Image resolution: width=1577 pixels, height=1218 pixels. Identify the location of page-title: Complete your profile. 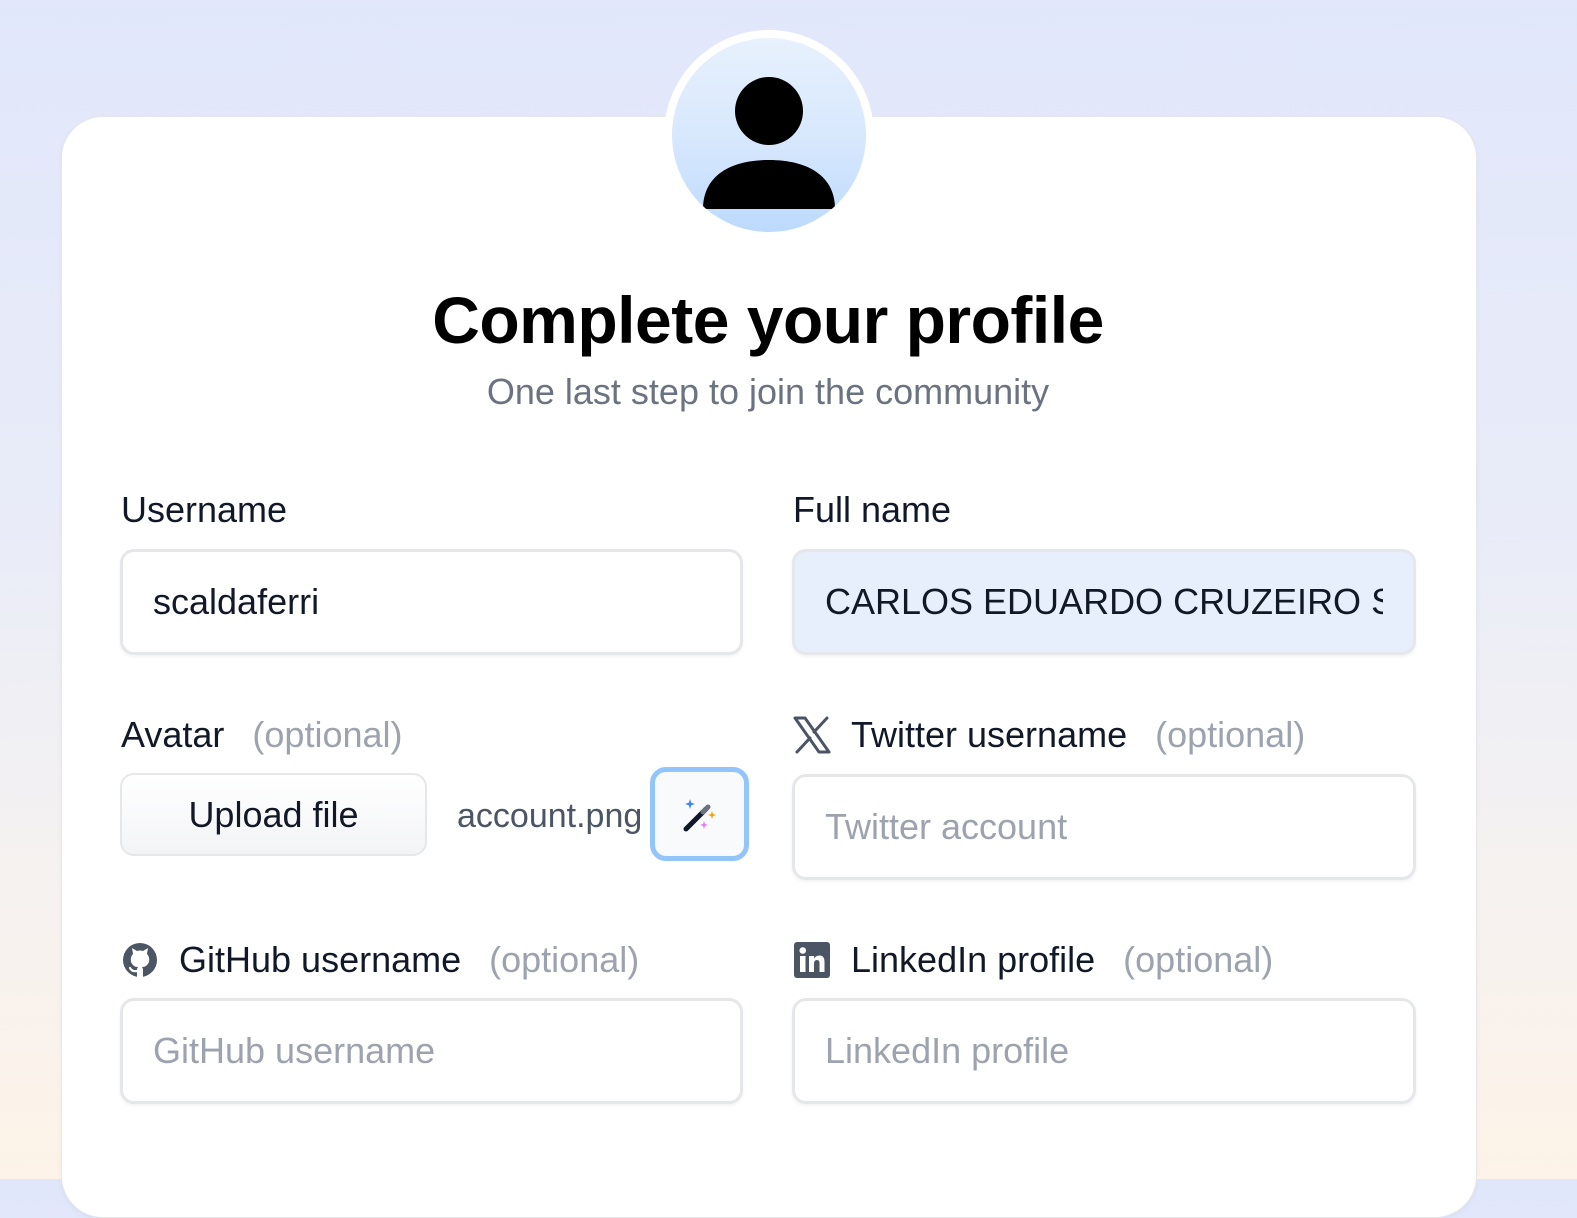
(768, 320).